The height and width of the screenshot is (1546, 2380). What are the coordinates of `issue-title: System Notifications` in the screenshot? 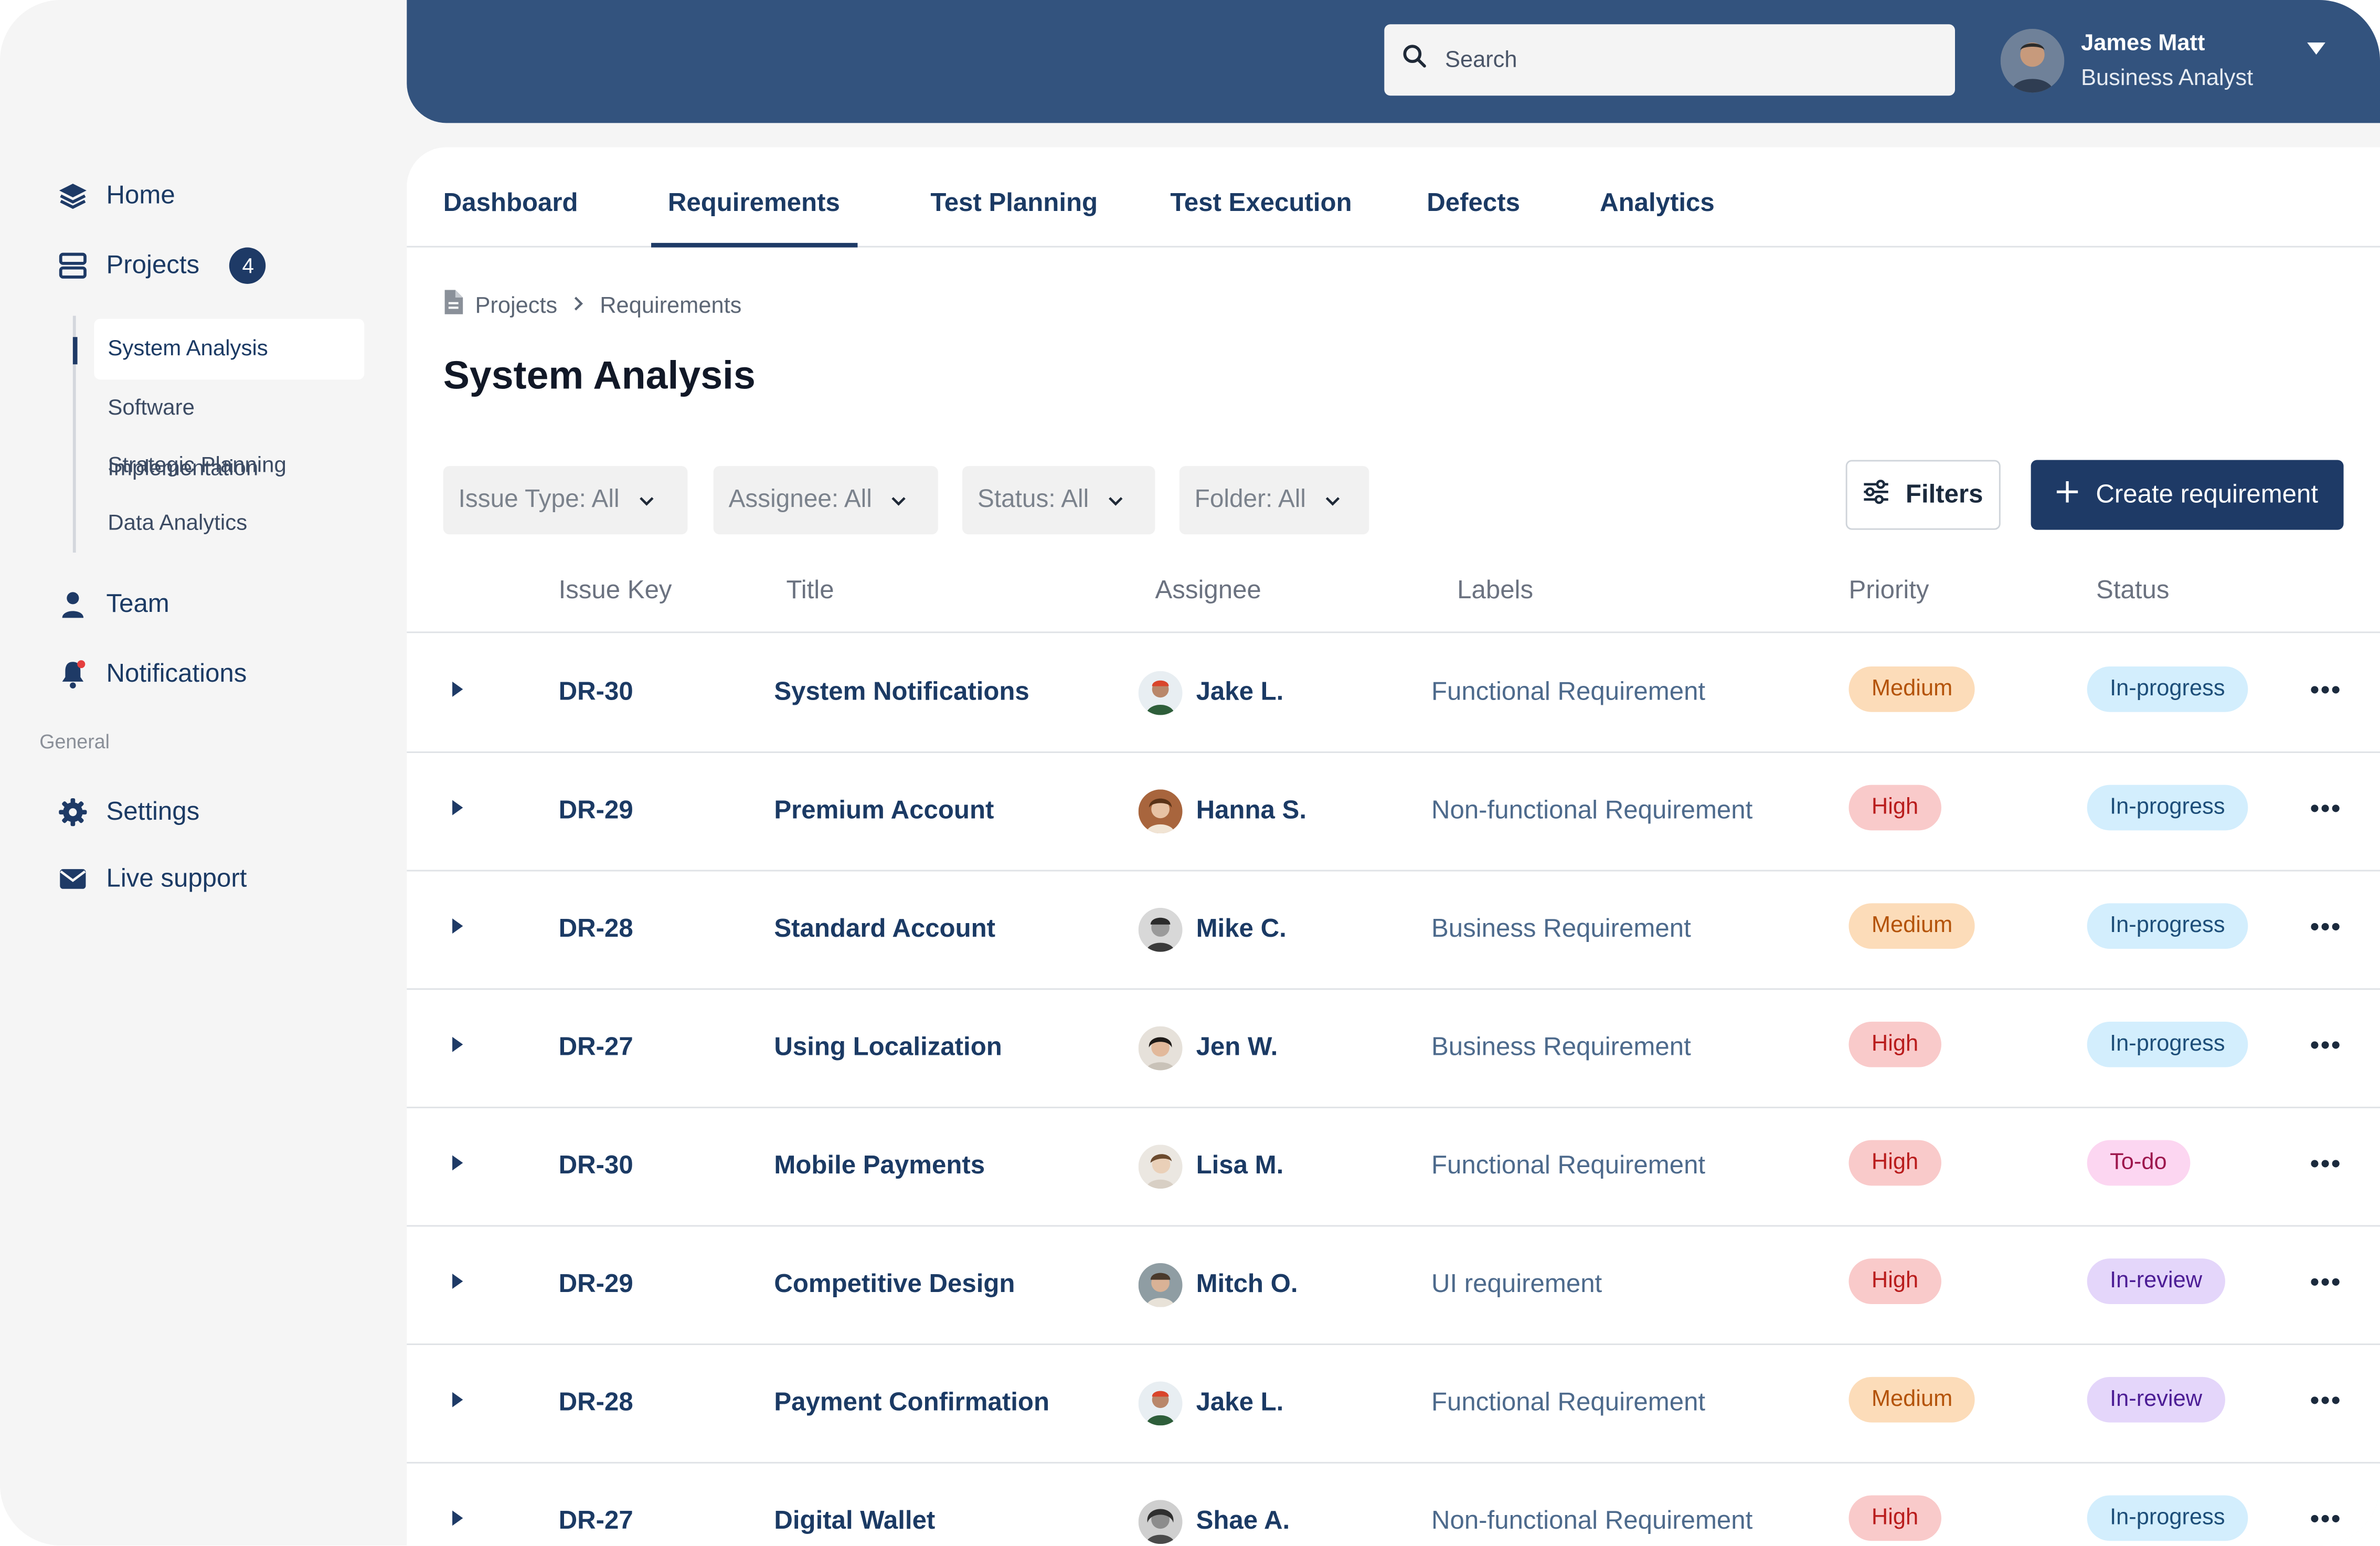 It's located at (901, 692).